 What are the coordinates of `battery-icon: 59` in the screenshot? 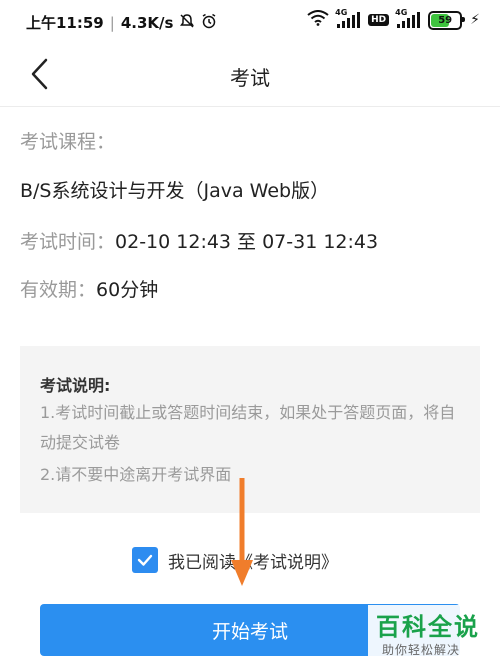 It's located at (447, 20).